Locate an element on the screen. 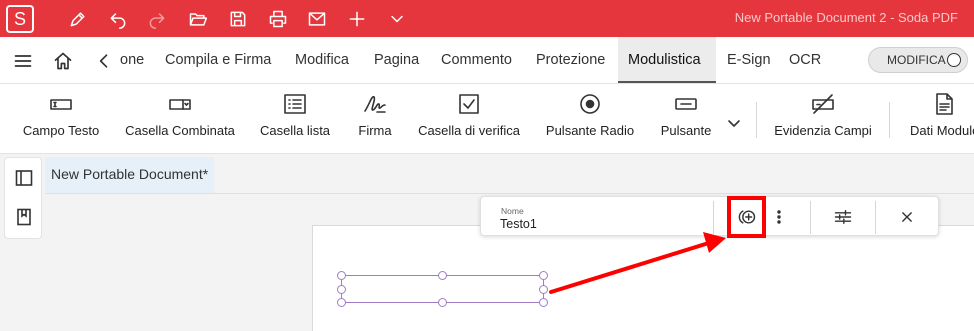 Image resolution: width=974 pixels, height=331 pixels. highlight-fields-button: Evidenzia Campi is located at coordinates (823, 120).